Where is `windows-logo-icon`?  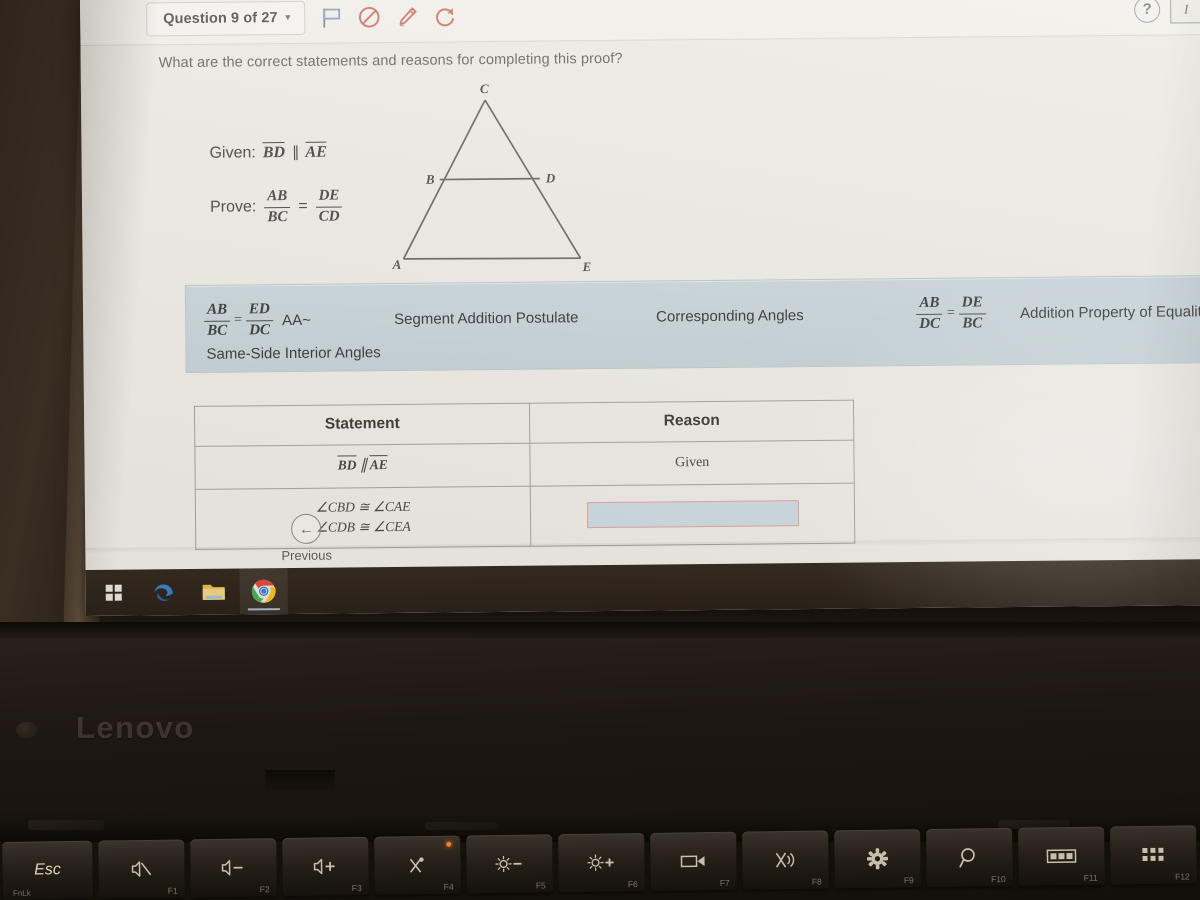 windows-logo-icon is located at coordinates (113, 592).